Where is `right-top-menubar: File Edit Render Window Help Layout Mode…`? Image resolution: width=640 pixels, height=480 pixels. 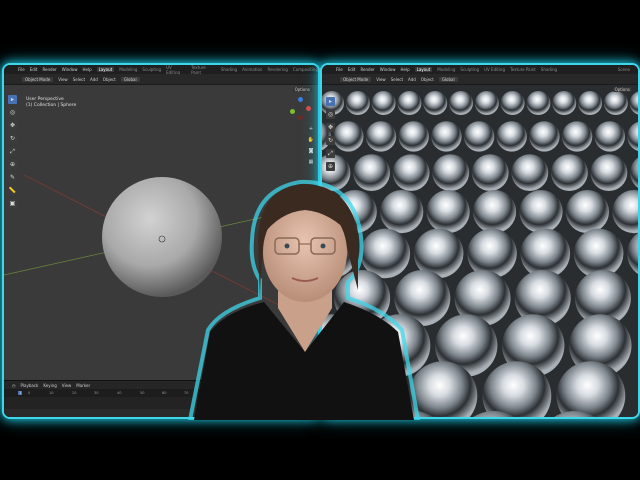 right-top-menubar: File Edit Render Window Help Layout Mode… is located at coordinates (480, 69).